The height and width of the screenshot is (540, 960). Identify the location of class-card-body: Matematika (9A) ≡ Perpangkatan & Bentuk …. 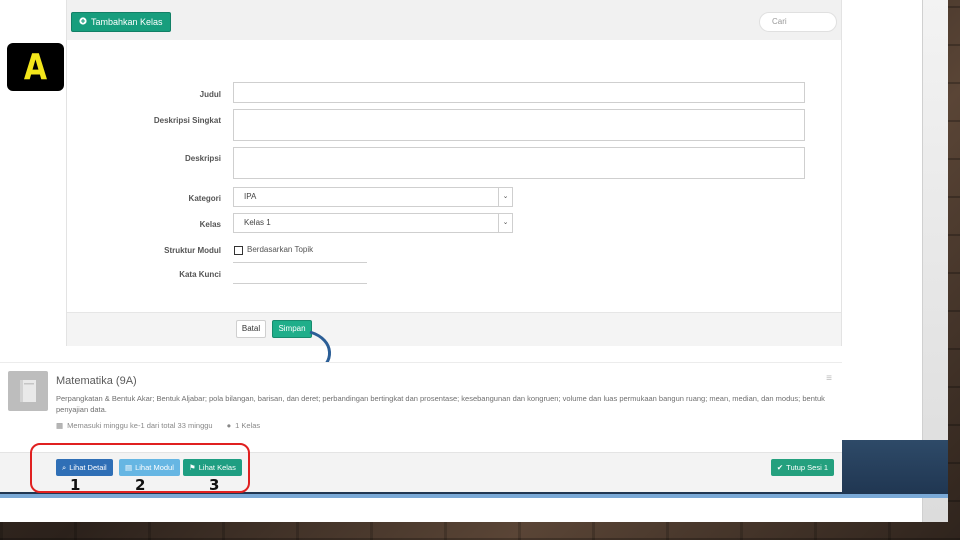
(421, 407).